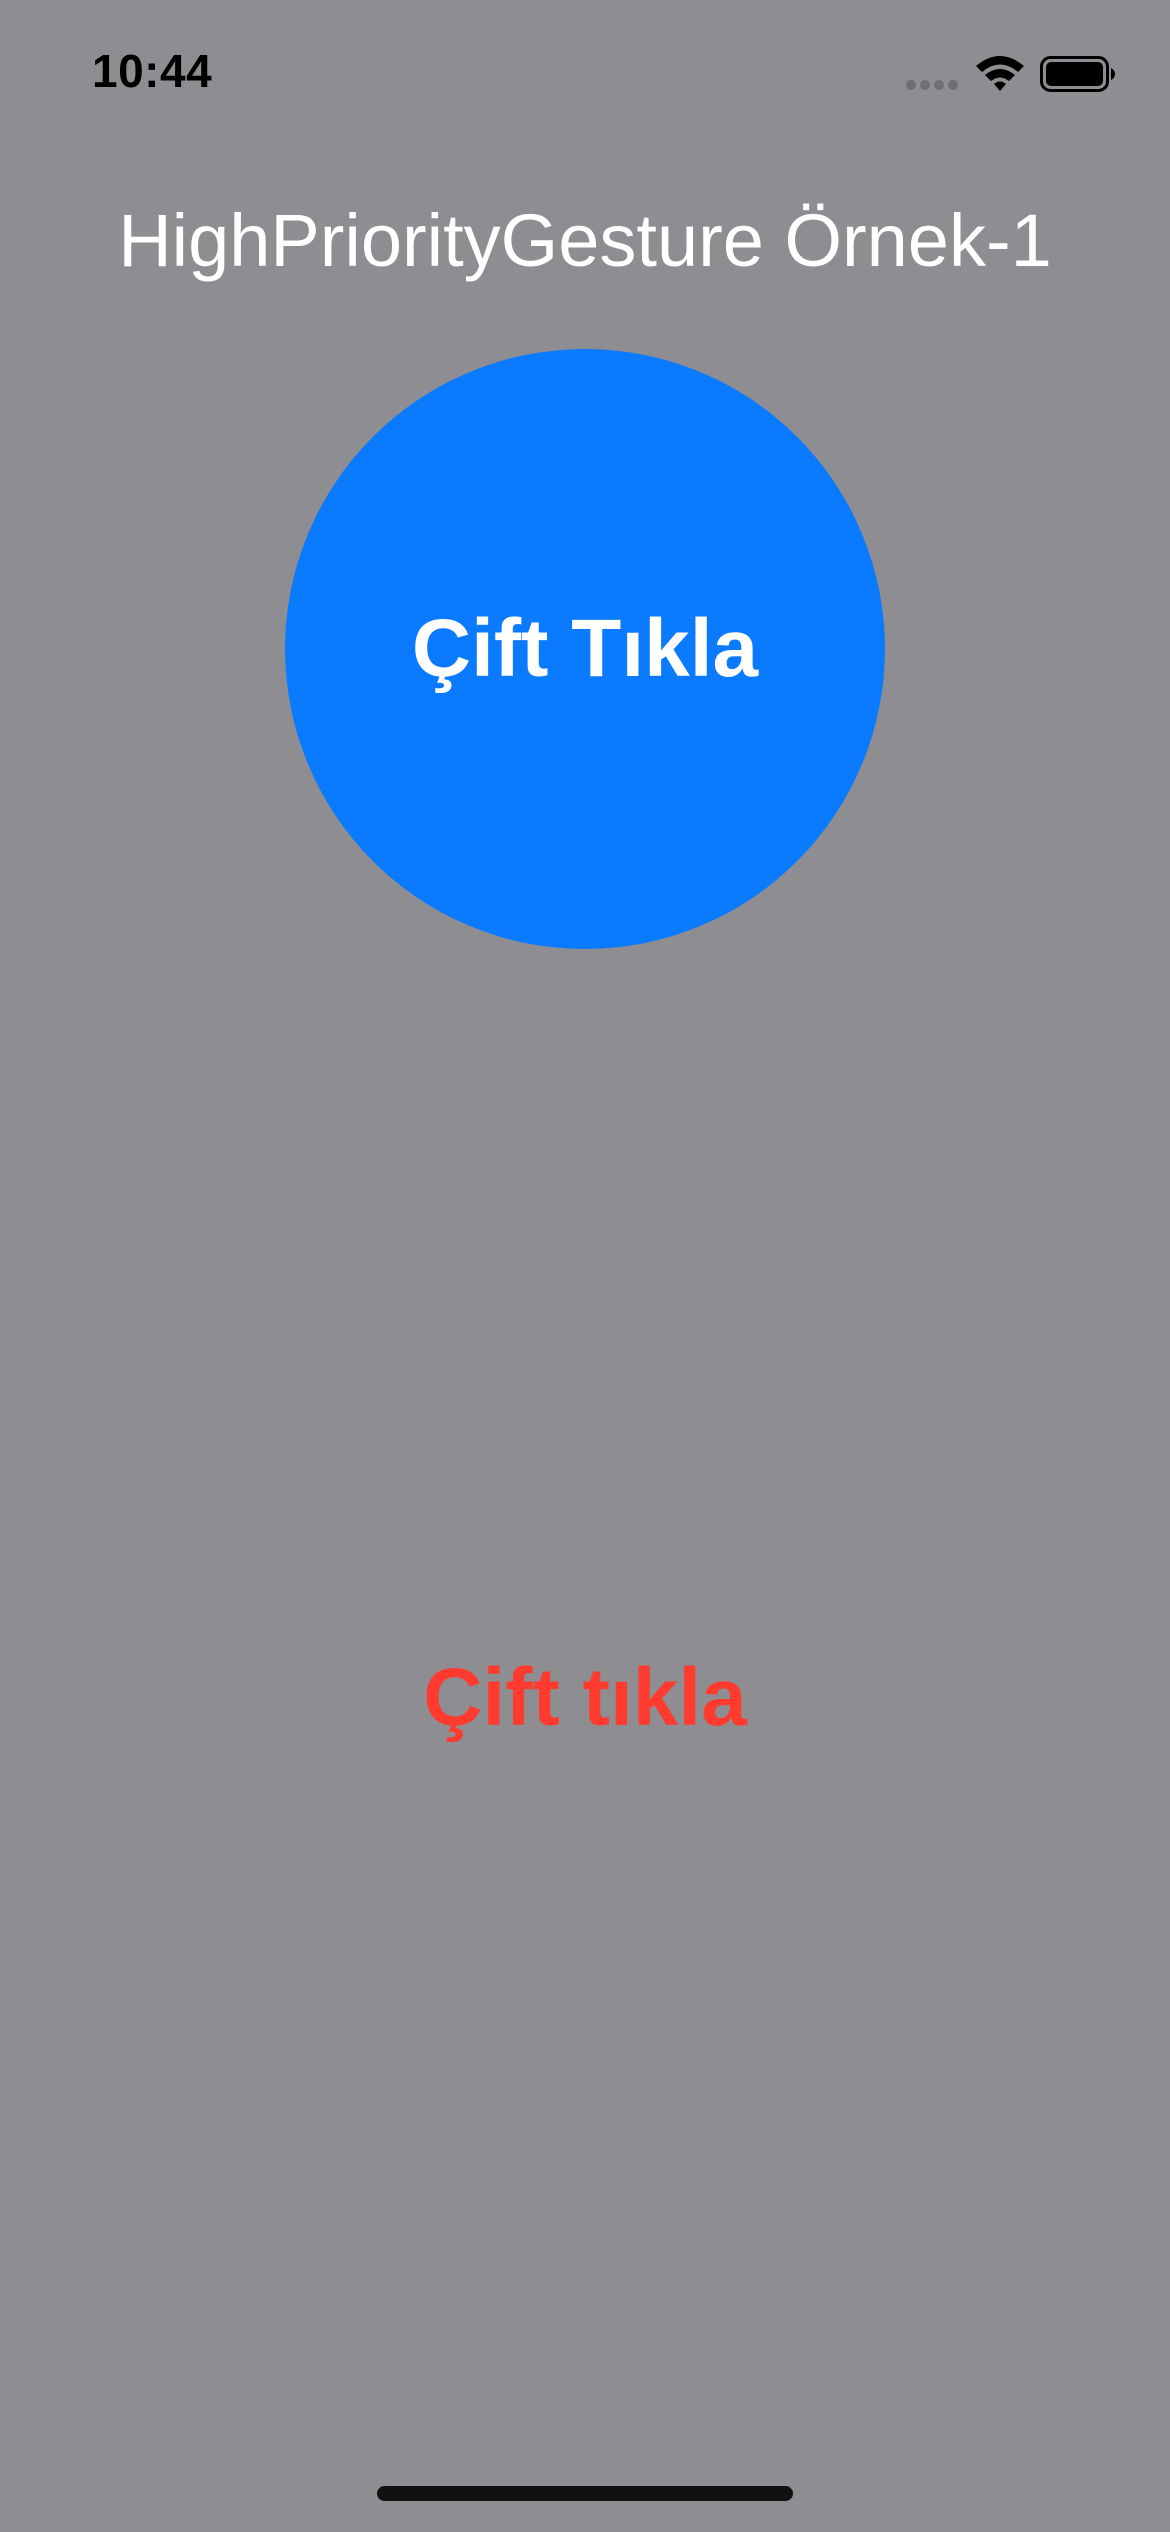 This screenshot has height=2532, width=1170. What do you see at coordinates (152, 71) in the screenshot?
I see `status-time: 10:44` at bounding box center [152, 71].